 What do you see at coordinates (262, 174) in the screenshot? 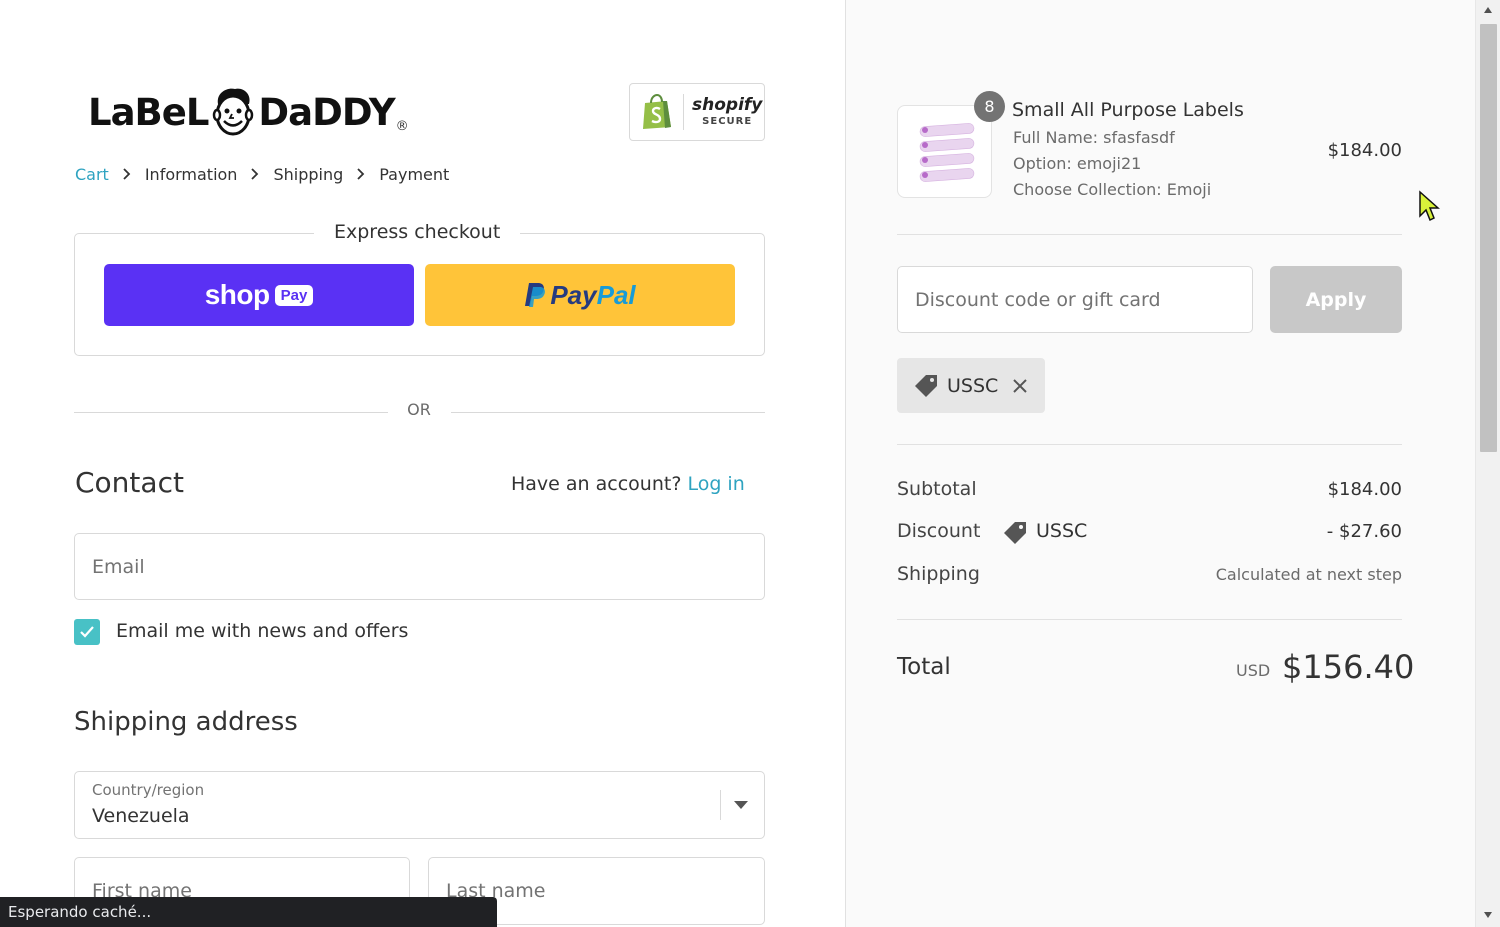
I see `breadcrumb: Cart Information Shipping Payment` at bounding box center [262, 174].